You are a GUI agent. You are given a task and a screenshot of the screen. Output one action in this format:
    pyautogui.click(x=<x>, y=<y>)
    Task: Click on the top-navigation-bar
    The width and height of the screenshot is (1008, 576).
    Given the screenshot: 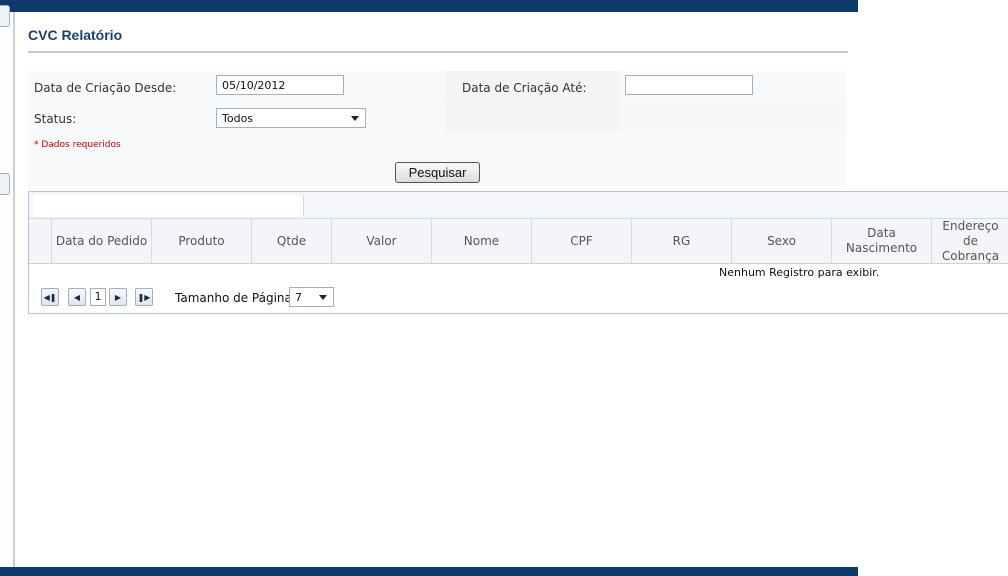 What is the action you would take?
    pyautogui.click(x=429, y=6)
    